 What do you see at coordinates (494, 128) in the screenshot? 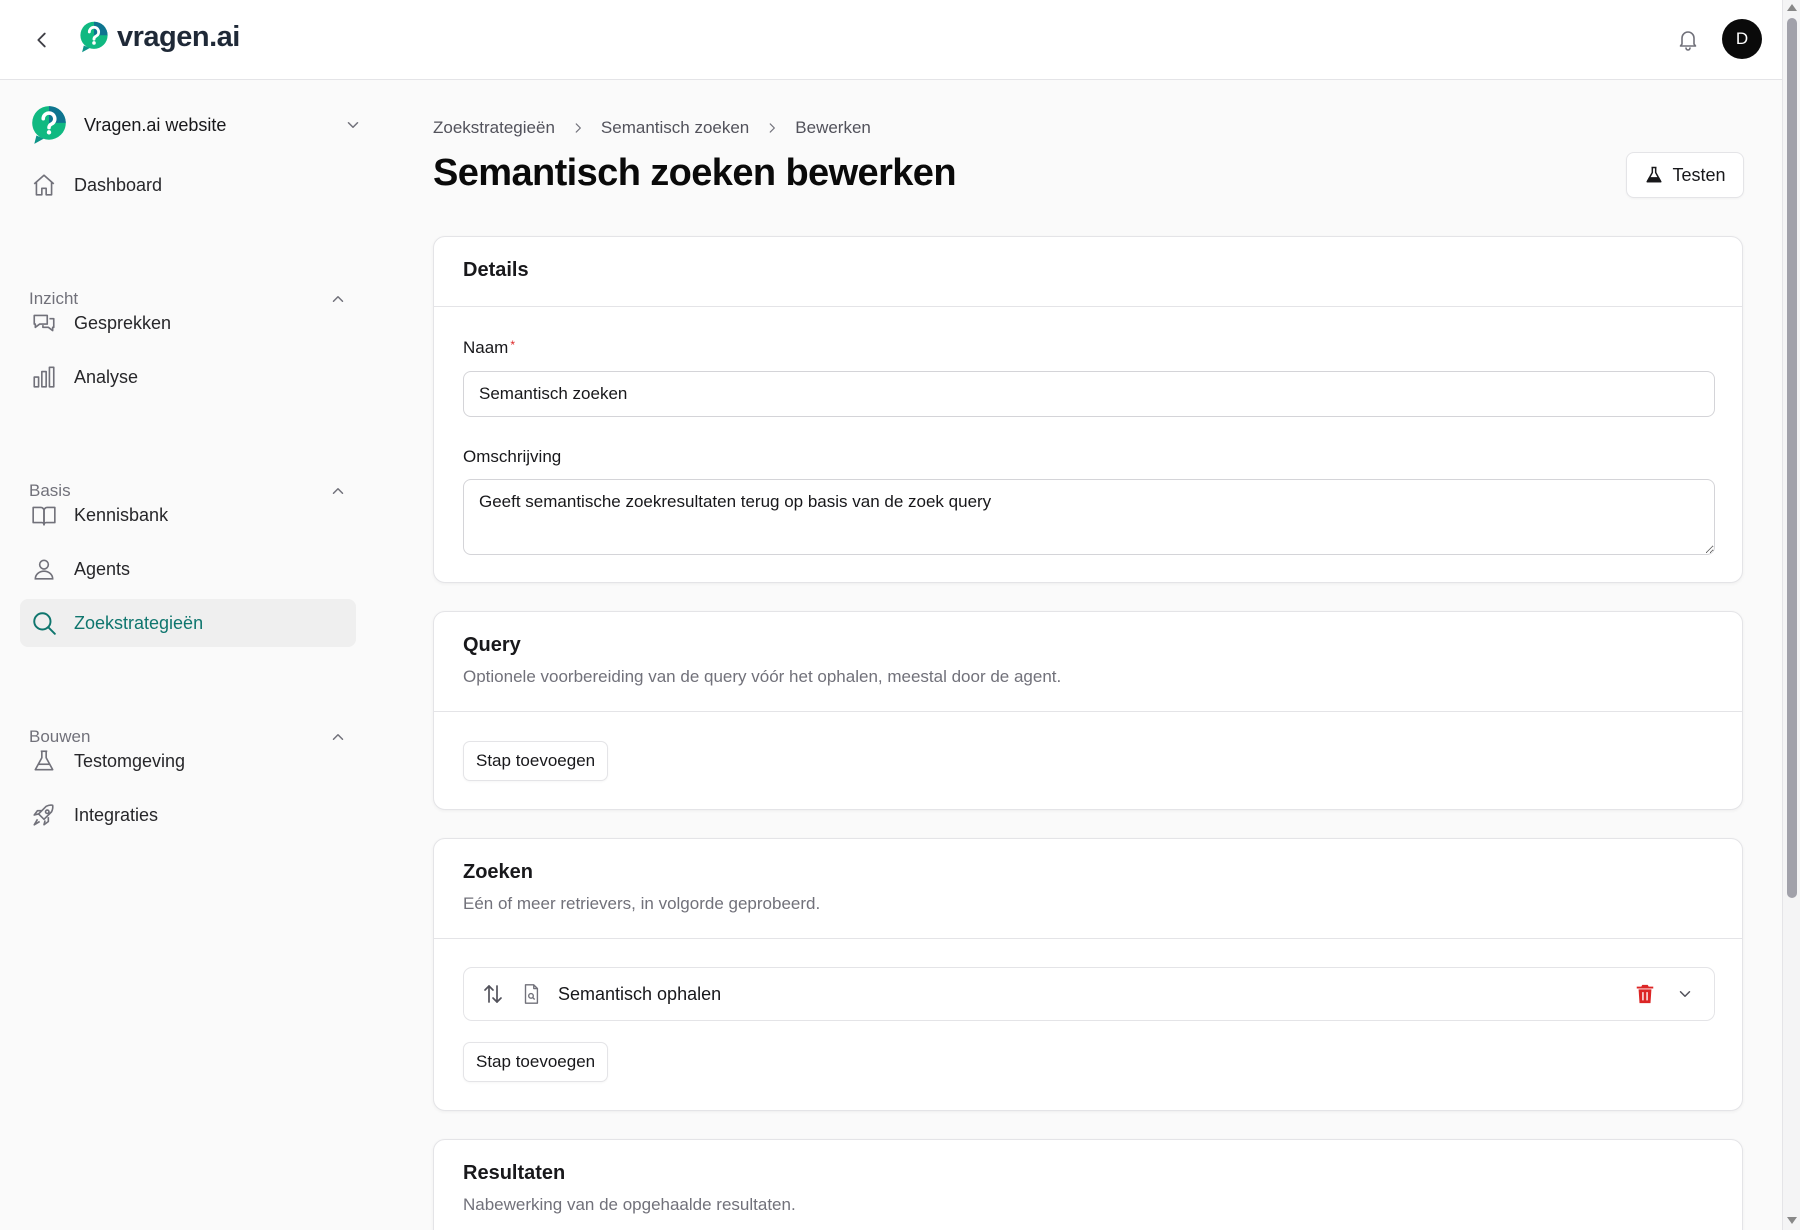
I see `breadcrumb-item: Zoekstrategieën` at bounding box center [494, 128].